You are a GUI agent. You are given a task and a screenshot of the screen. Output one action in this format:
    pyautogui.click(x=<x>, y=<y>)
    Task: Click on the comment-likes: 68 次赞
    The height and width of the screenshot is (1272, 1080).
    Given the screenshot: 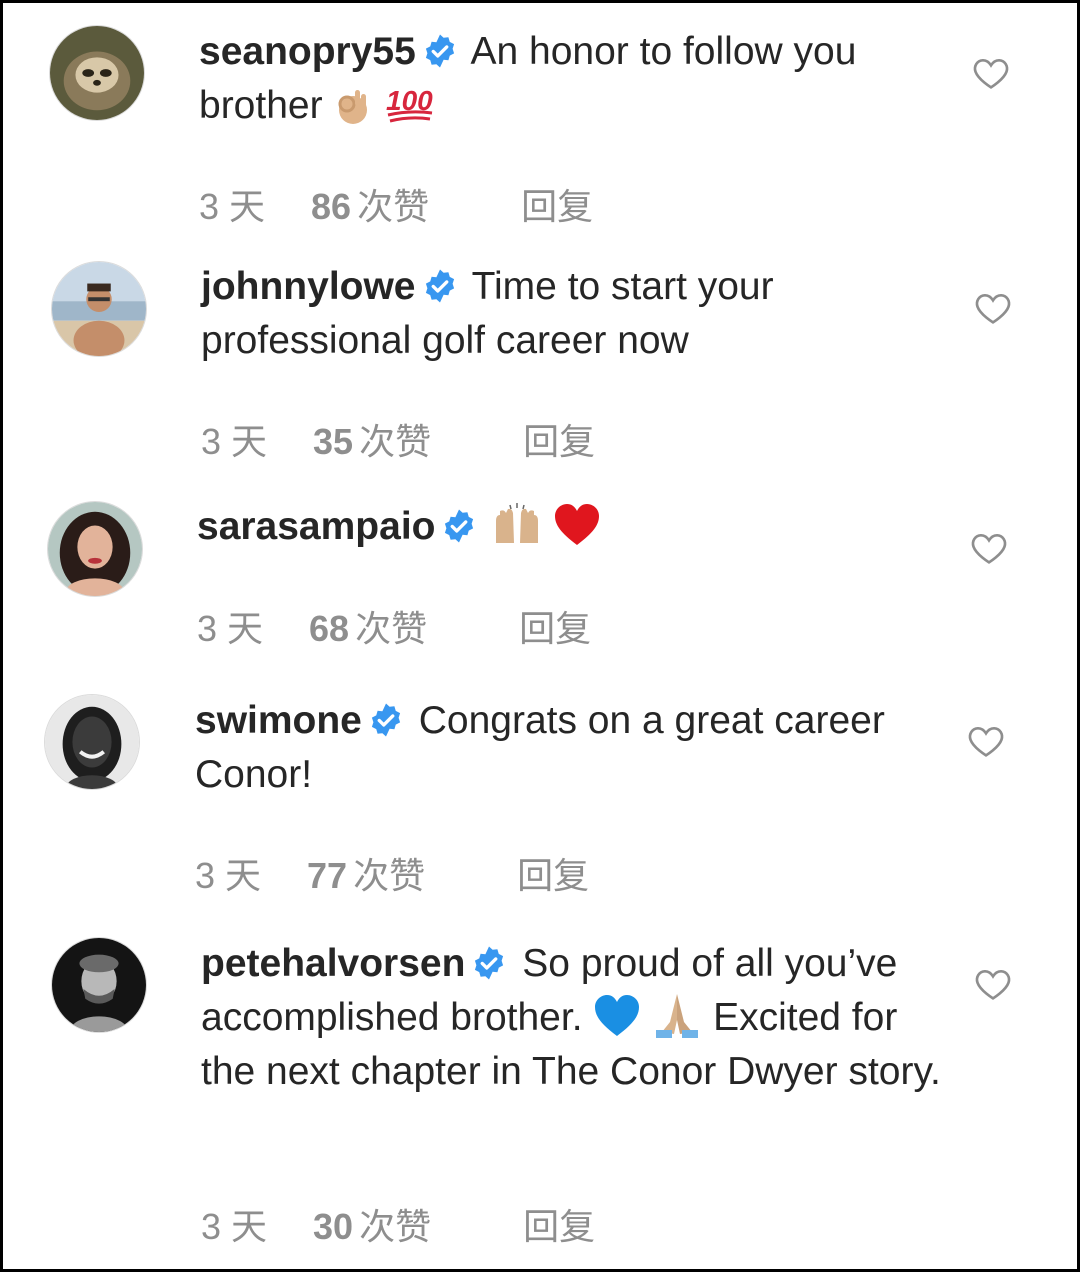 What is the action you would take?
    pyautogui.click(x=391, y=628)
    